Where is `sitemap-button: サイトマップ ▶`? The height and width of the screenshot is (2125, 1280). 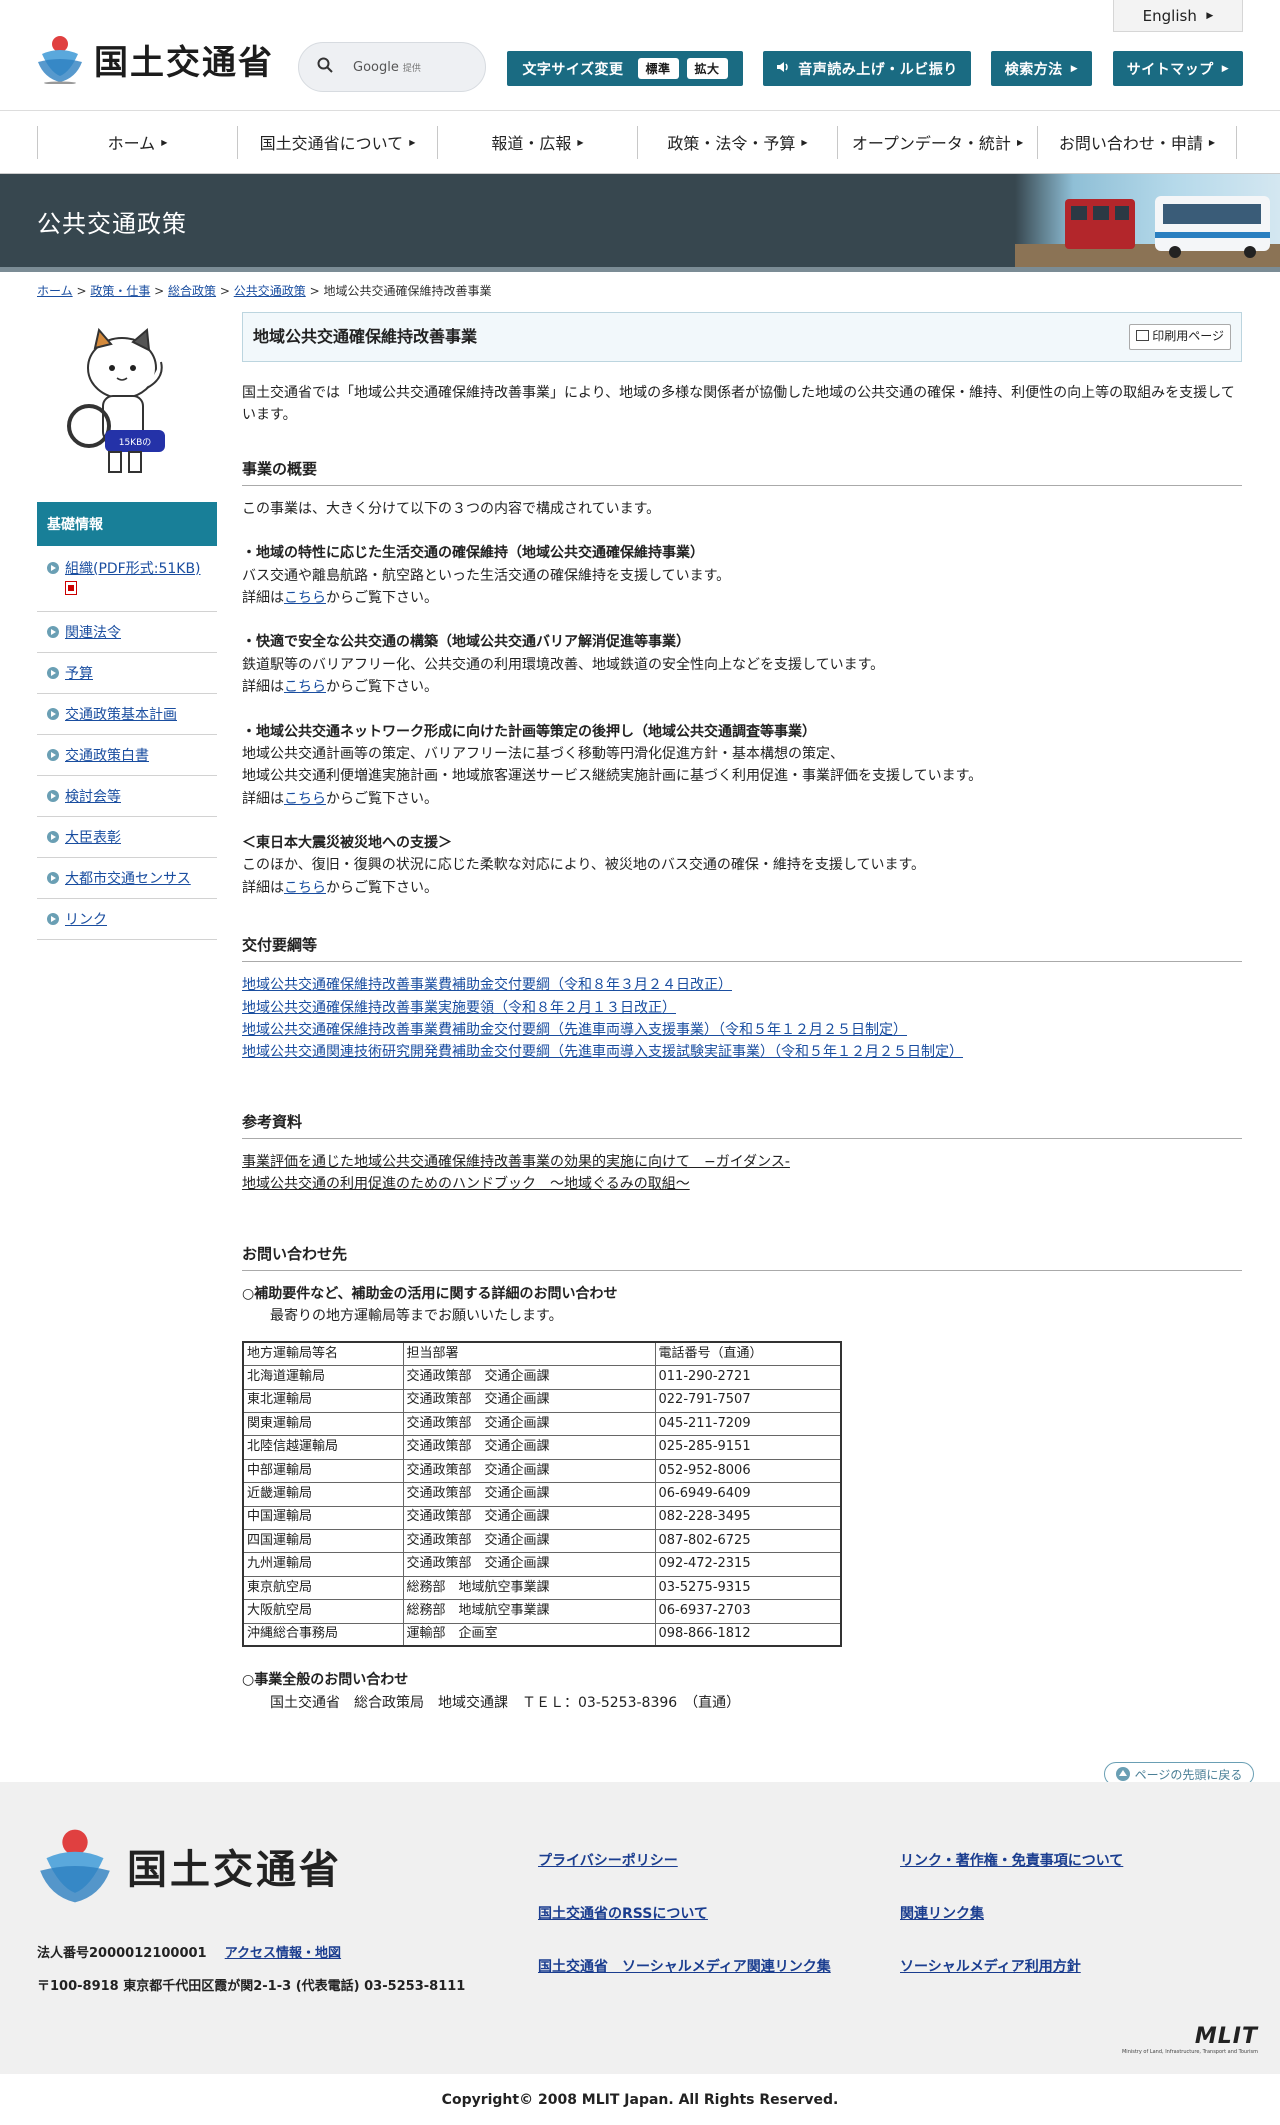 sitemap-button: サイトマップ ▶ is located at coordinates (1178, 68).